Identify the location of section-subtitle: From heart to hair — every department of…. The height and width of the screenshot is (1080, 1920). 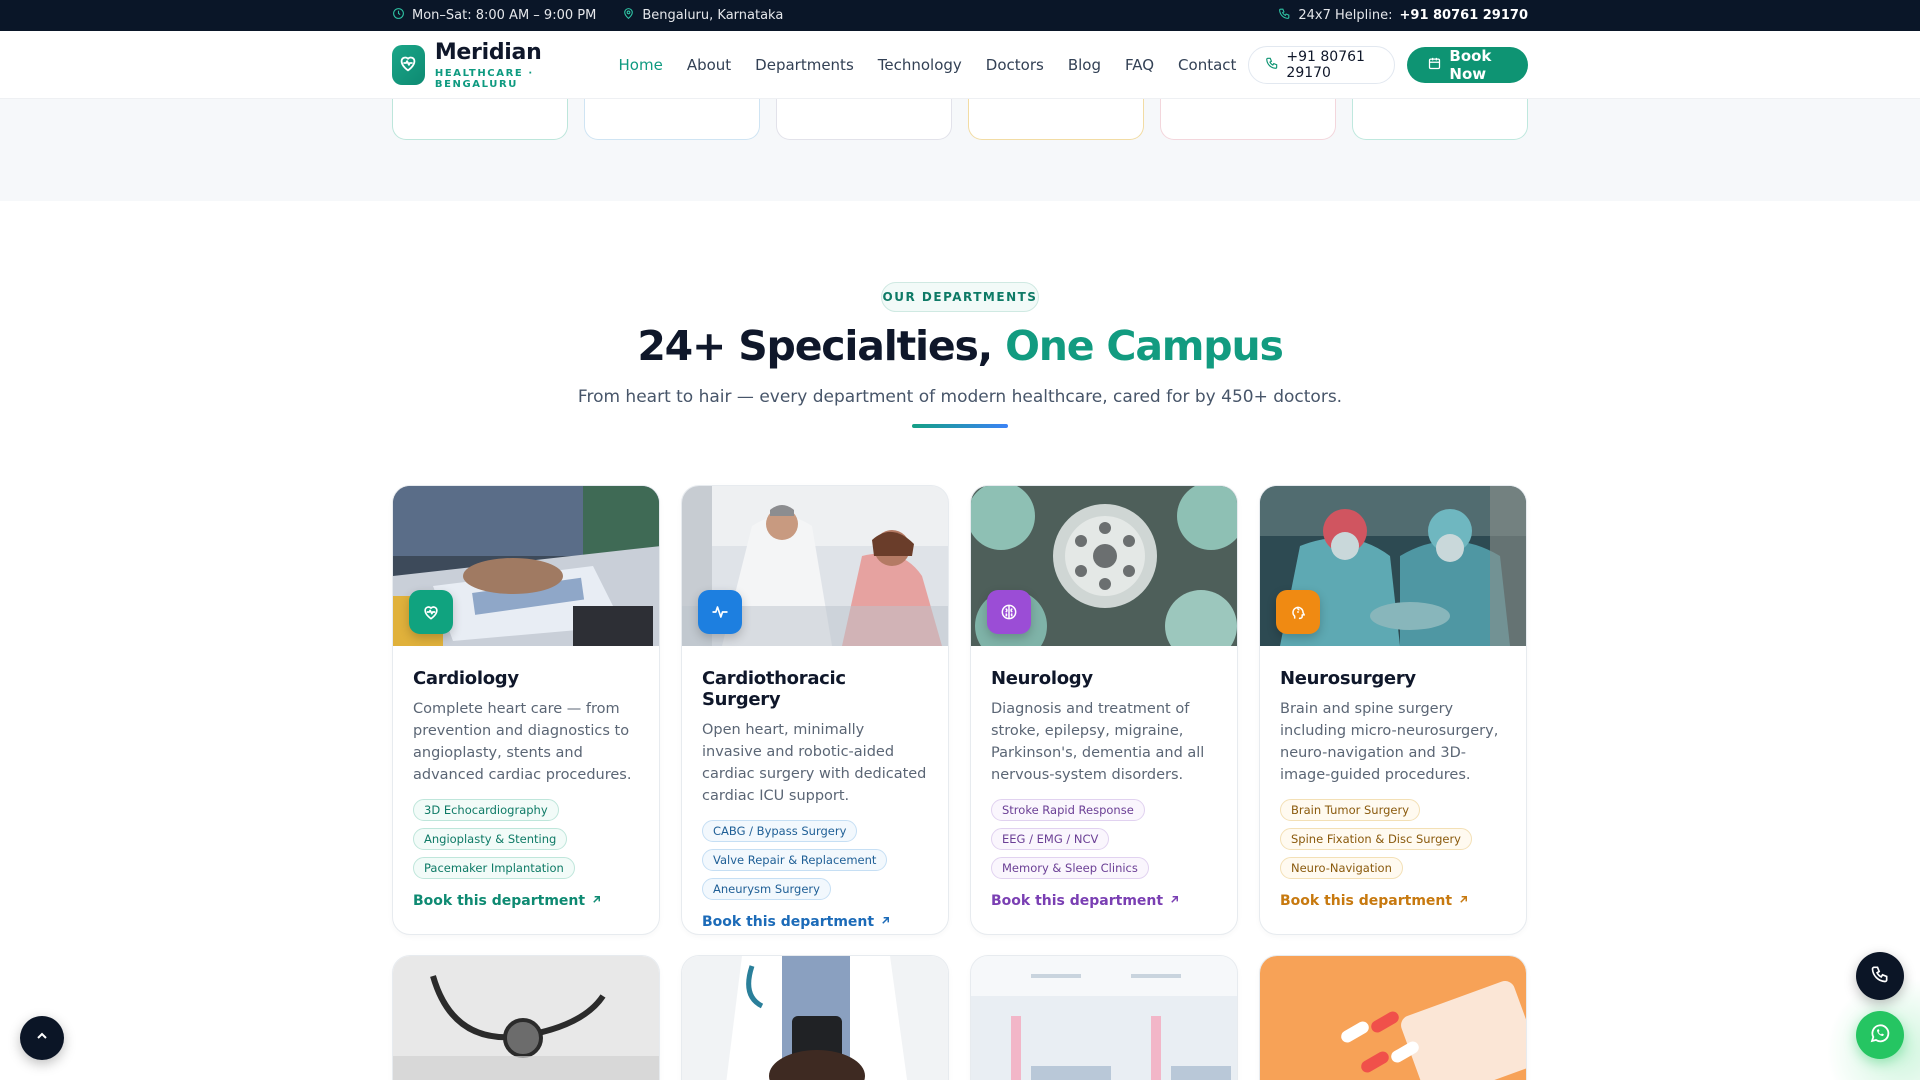
(960, 397).